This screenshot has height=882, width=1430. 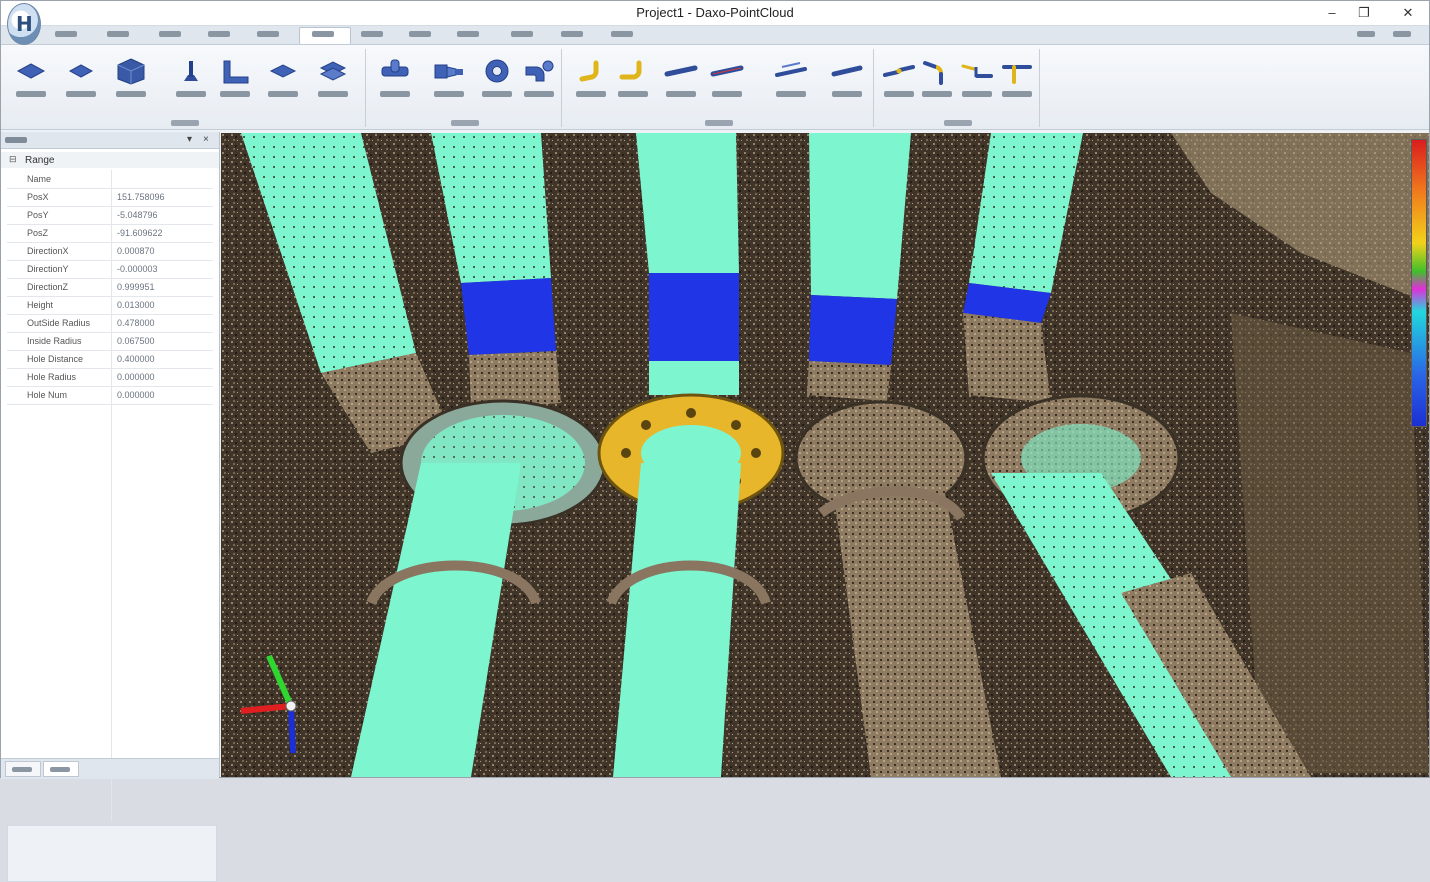 I want to click on ribbon-group-2-label, so click(x=465, y=123).